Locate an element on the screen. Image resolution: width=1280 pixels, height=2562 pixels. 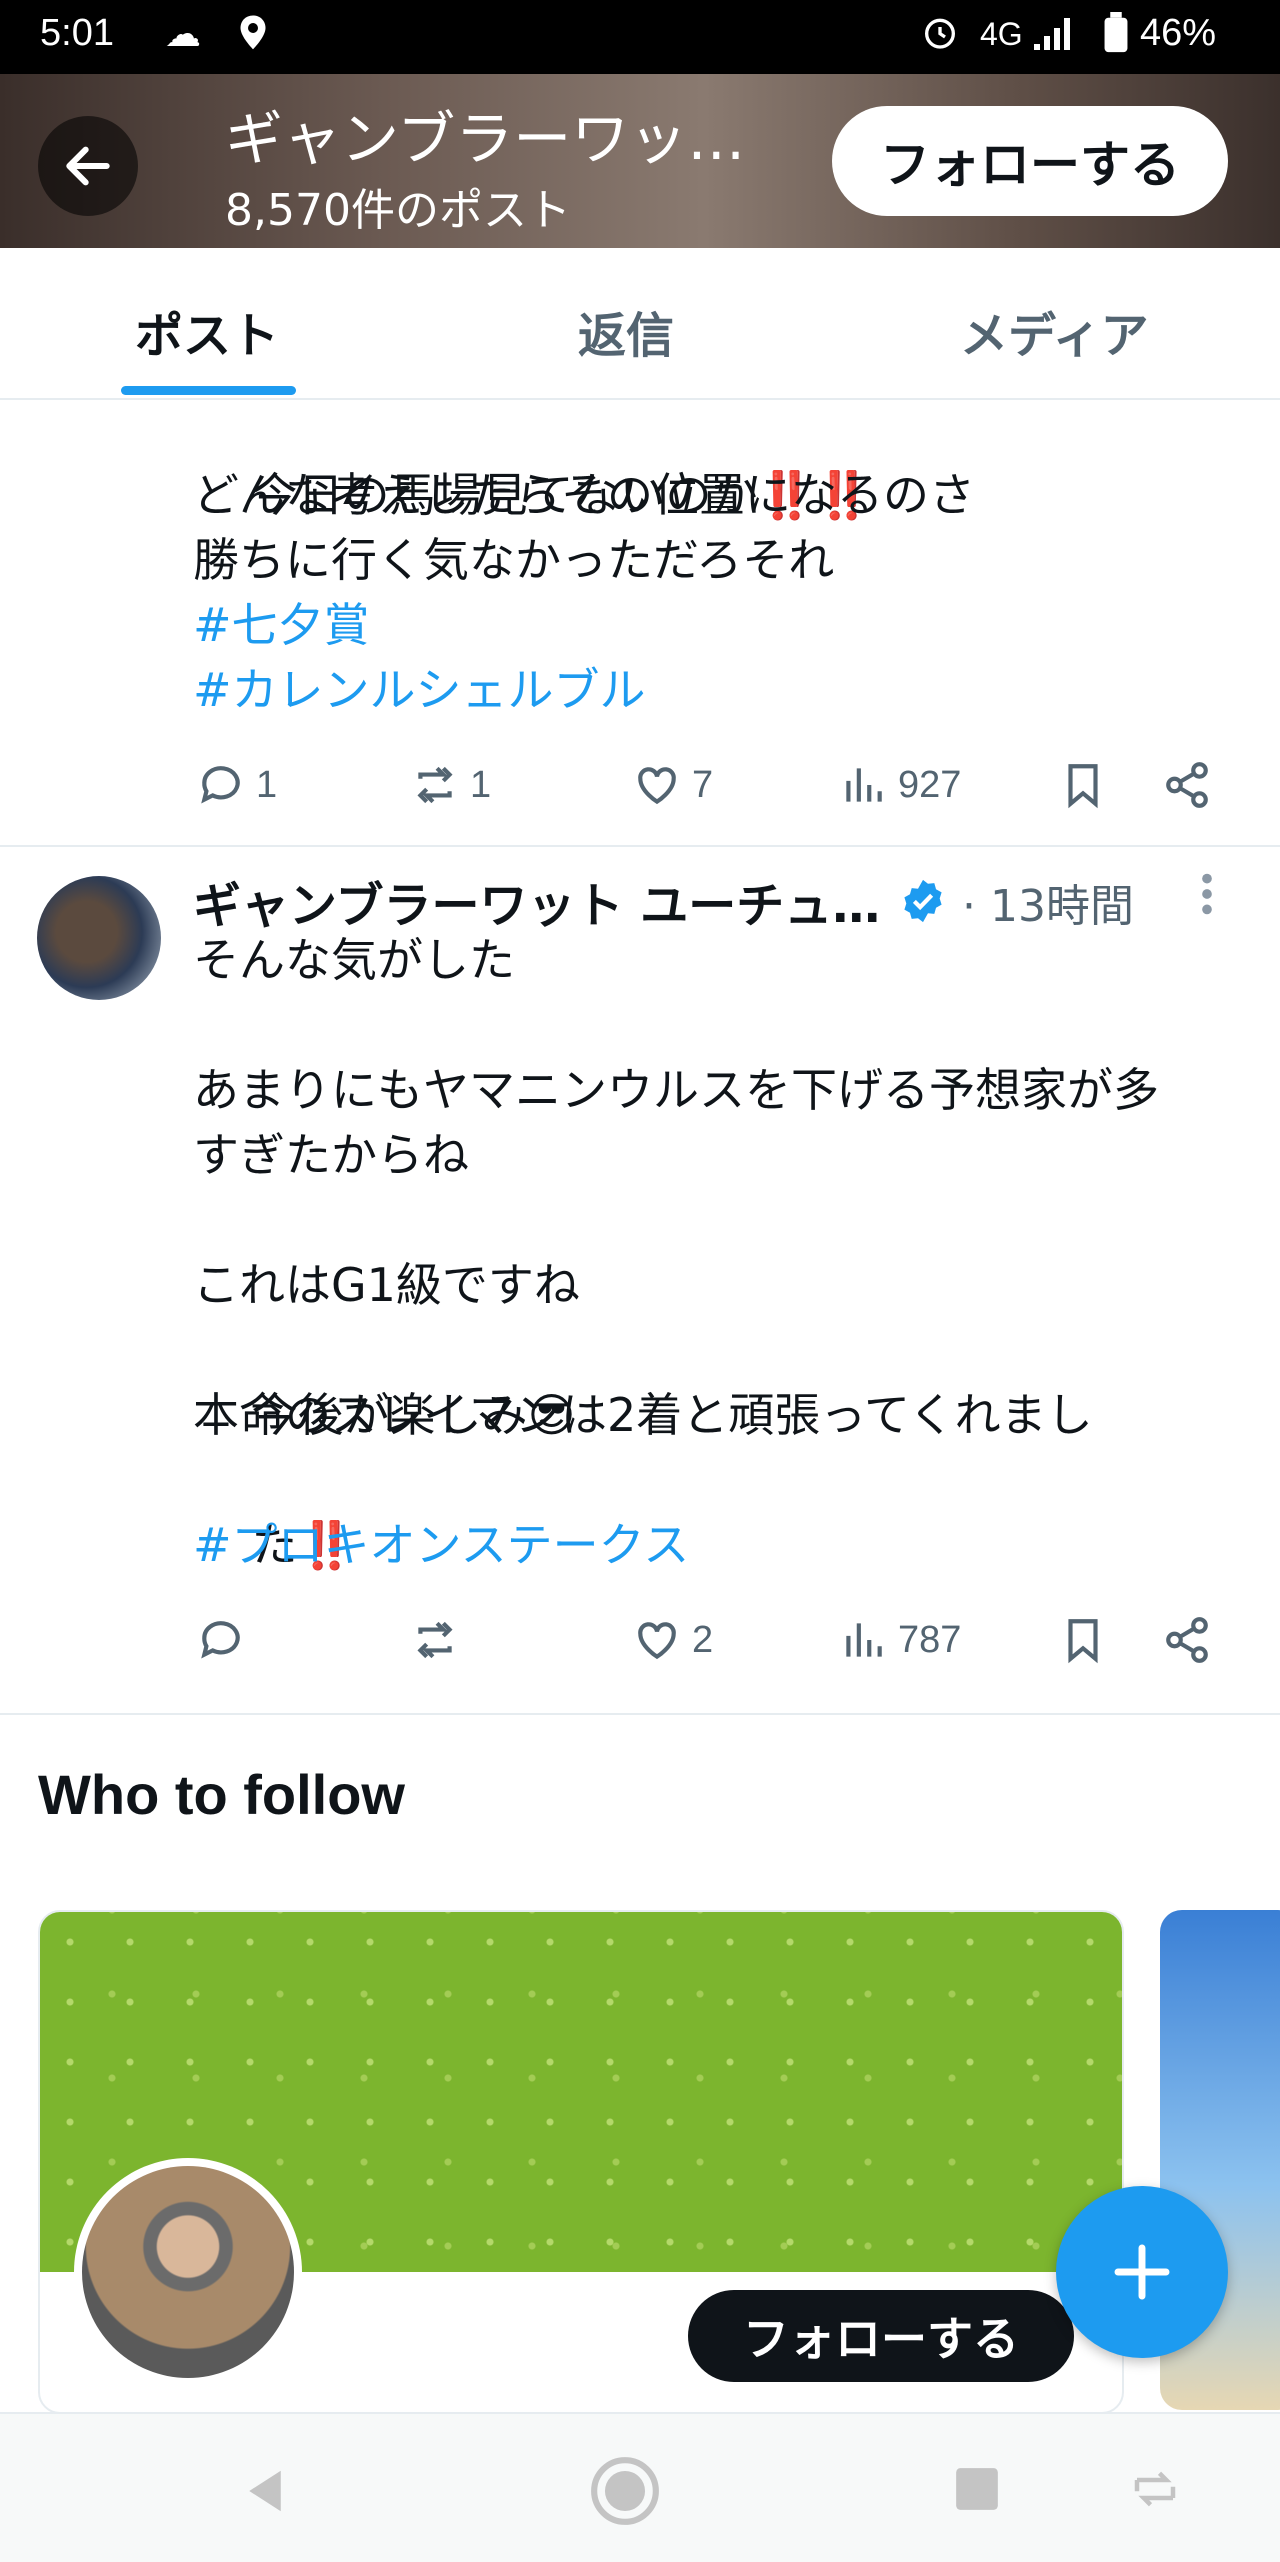
signal-icon is located at coordinates (1054, 38).